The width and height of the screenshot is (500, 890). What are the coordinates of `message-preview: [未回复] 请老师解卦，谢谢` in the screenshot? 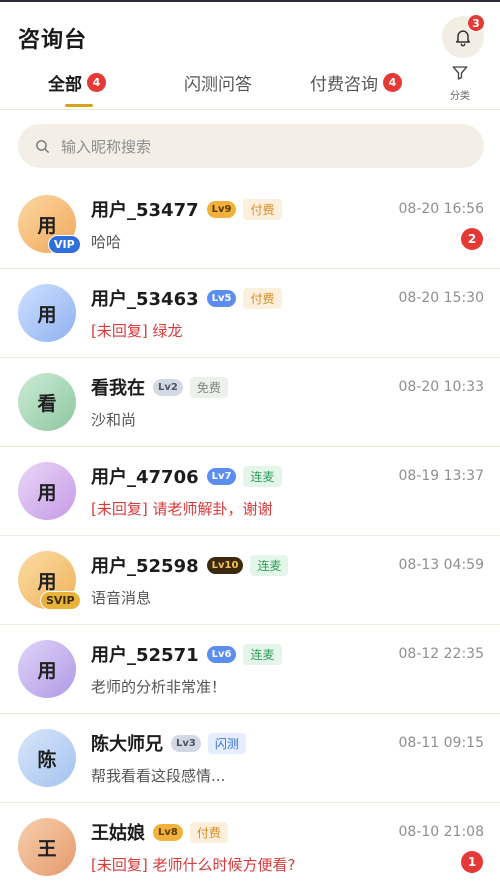 It's located at (182, 508).